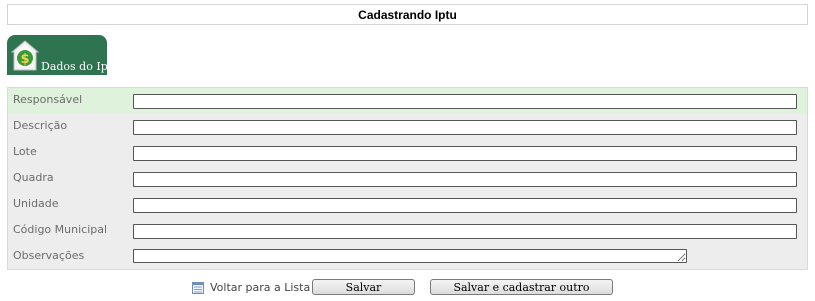 The image size is (815, 301). I want to click on page-title: Cadastrando Iptu, so click(407, 14).